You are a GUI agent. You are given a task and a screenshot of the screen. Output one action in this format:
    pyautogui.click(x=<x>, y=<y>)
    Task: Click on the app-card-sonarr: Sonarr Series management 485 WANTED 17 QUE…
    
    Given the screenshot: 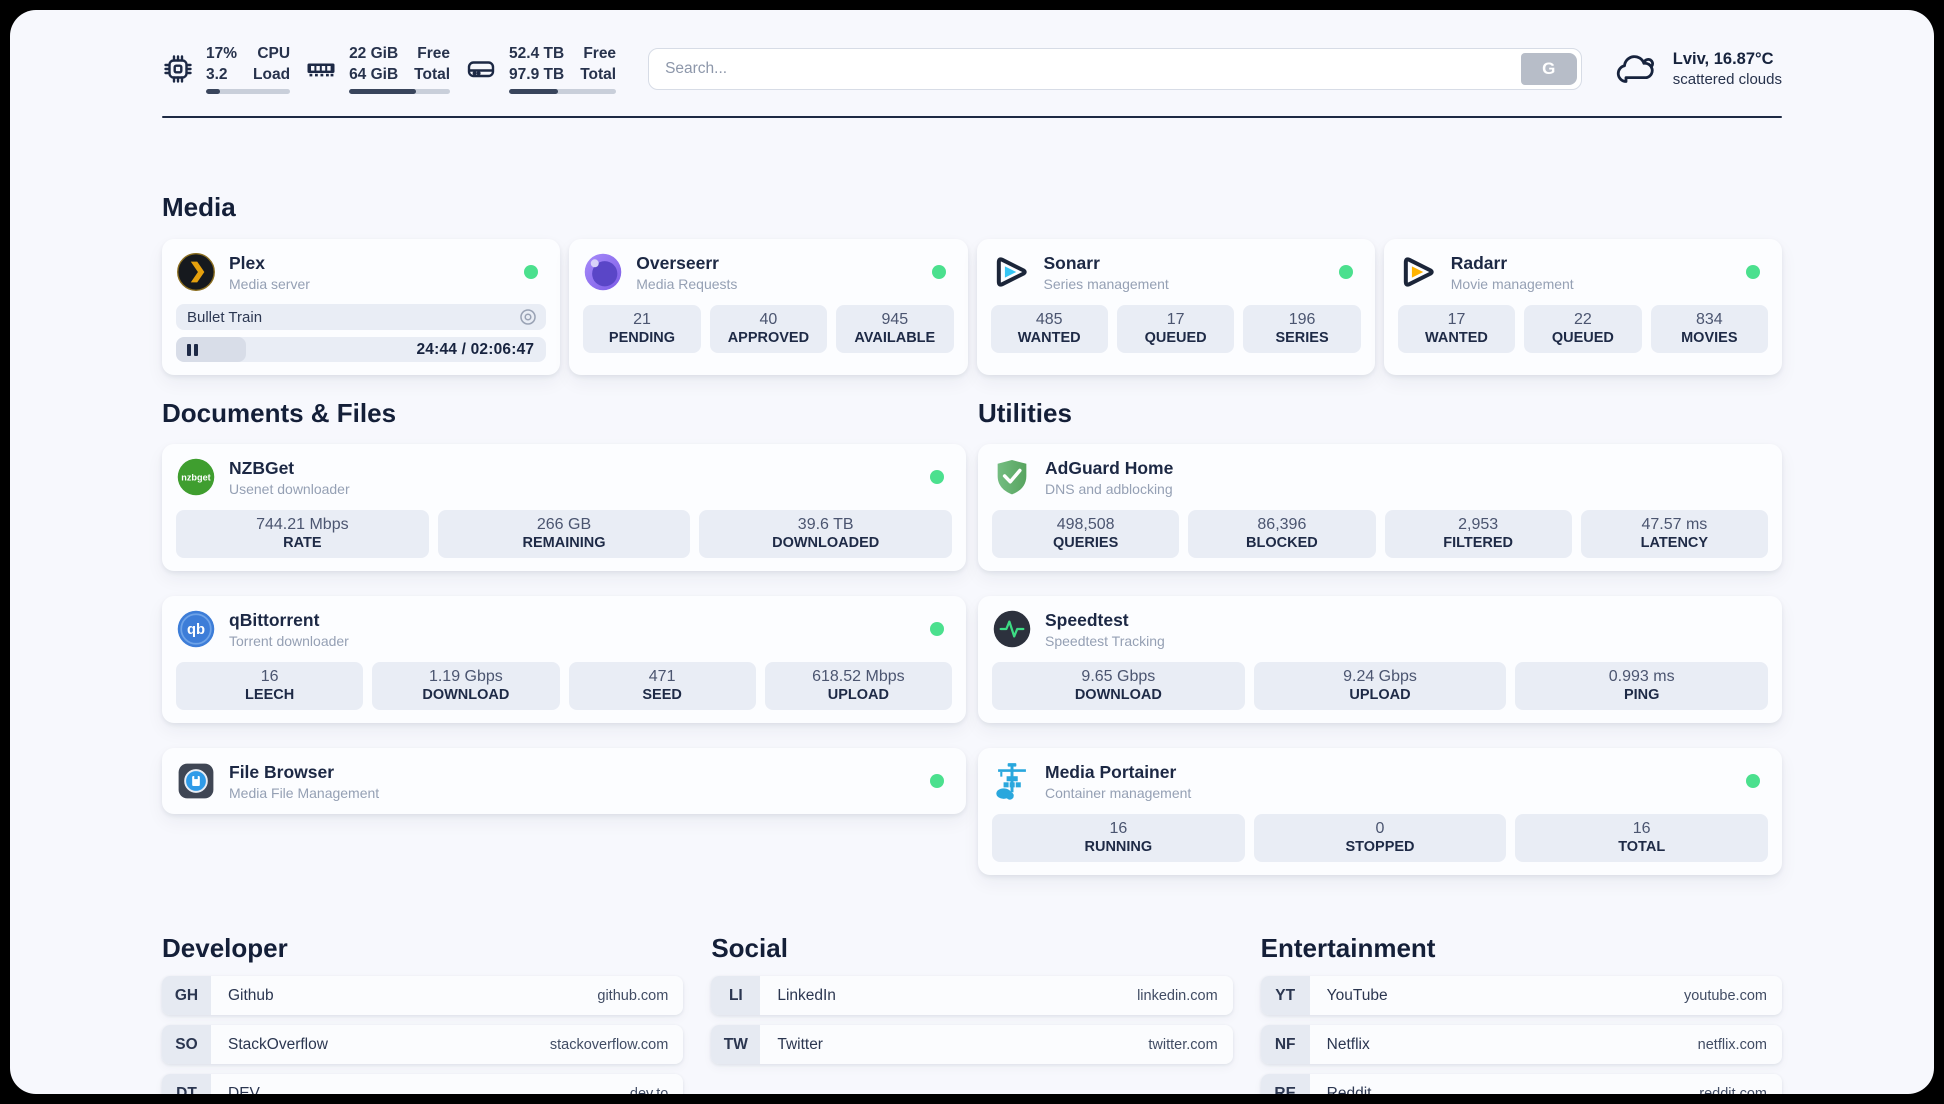 What is the action you would take?
    pyautogui.click(x=1175, y=307)
    